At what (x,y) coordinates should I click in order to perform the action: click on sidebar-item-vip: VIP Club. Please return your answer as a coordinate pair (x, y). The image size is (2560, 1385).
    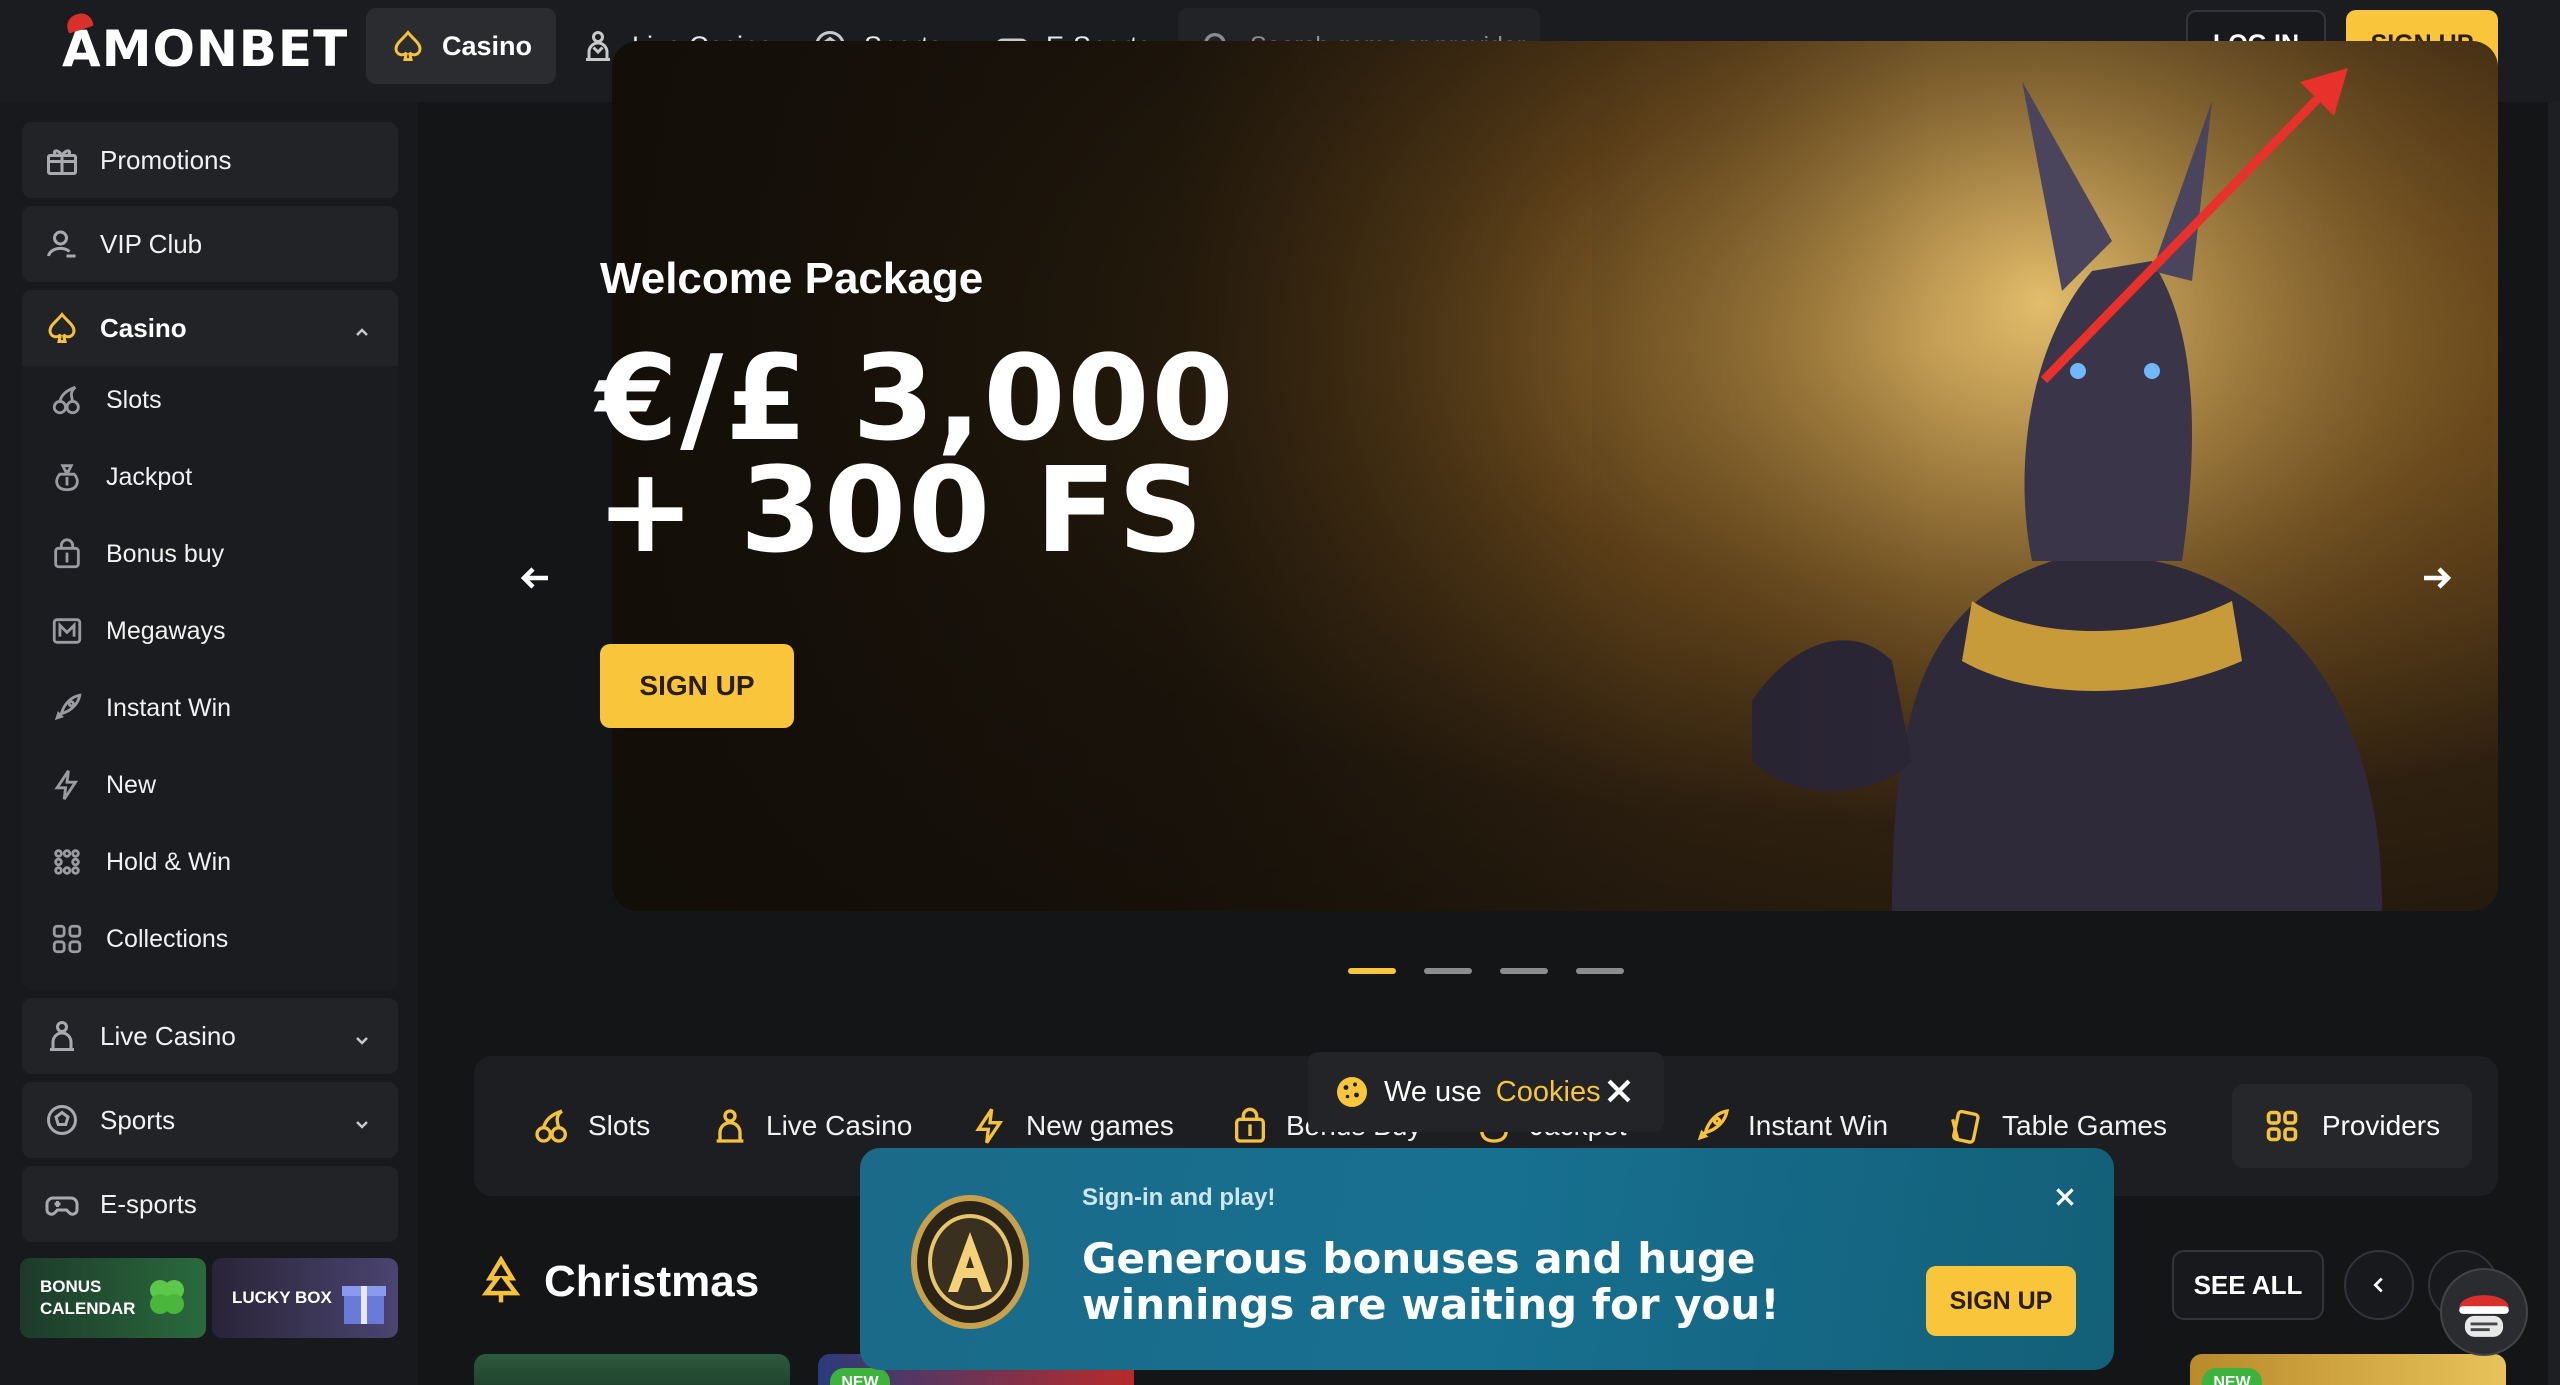
    Looking at the image, I should click on (210, 244).